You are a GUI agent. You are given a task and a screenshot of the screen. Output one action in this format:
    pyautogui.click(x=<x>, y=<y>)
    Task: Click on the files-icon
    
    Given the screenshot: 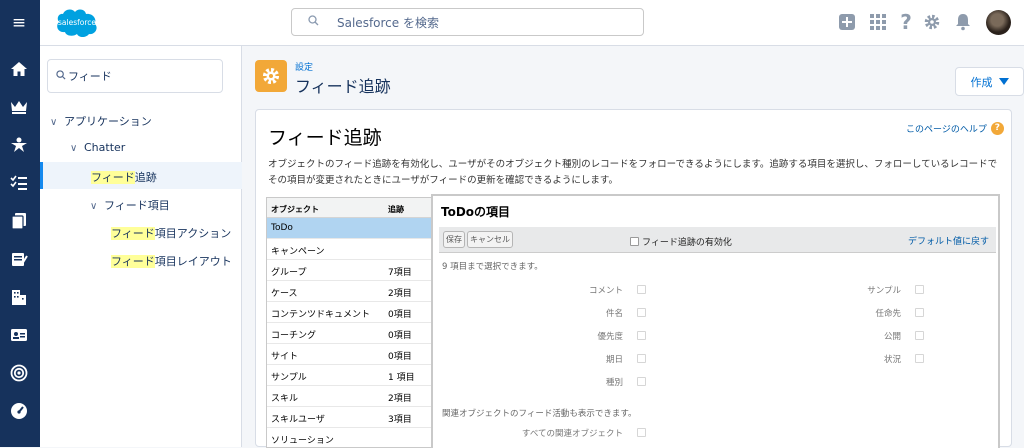 What is the action you would take?
    pyautogui.click(x=19, y=221)
    